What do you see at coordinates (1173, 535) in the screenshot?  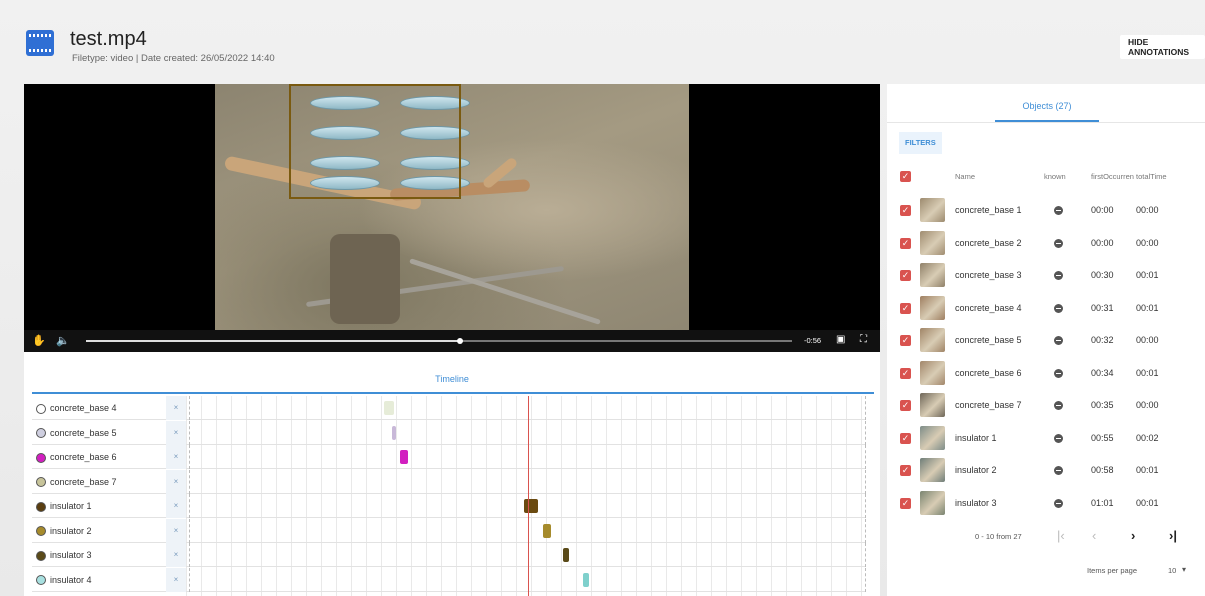 I see `last-page-icon: ›|` at bounding box center [1173, 535].